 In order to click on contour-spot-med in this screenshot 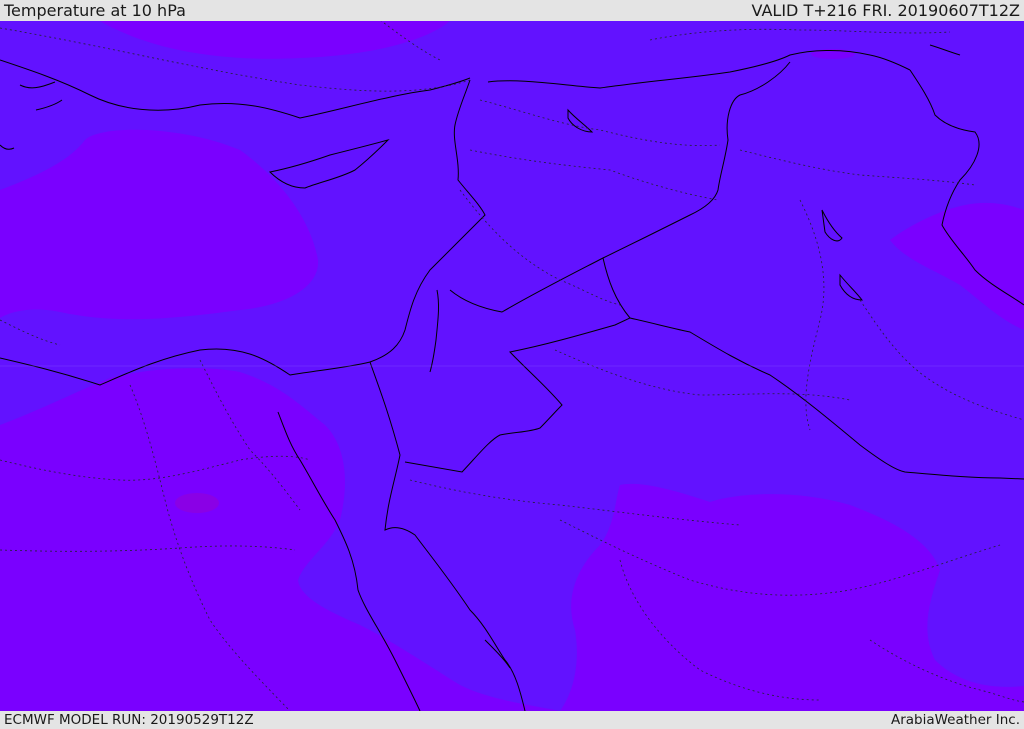, I will do `click(183, 183)`.